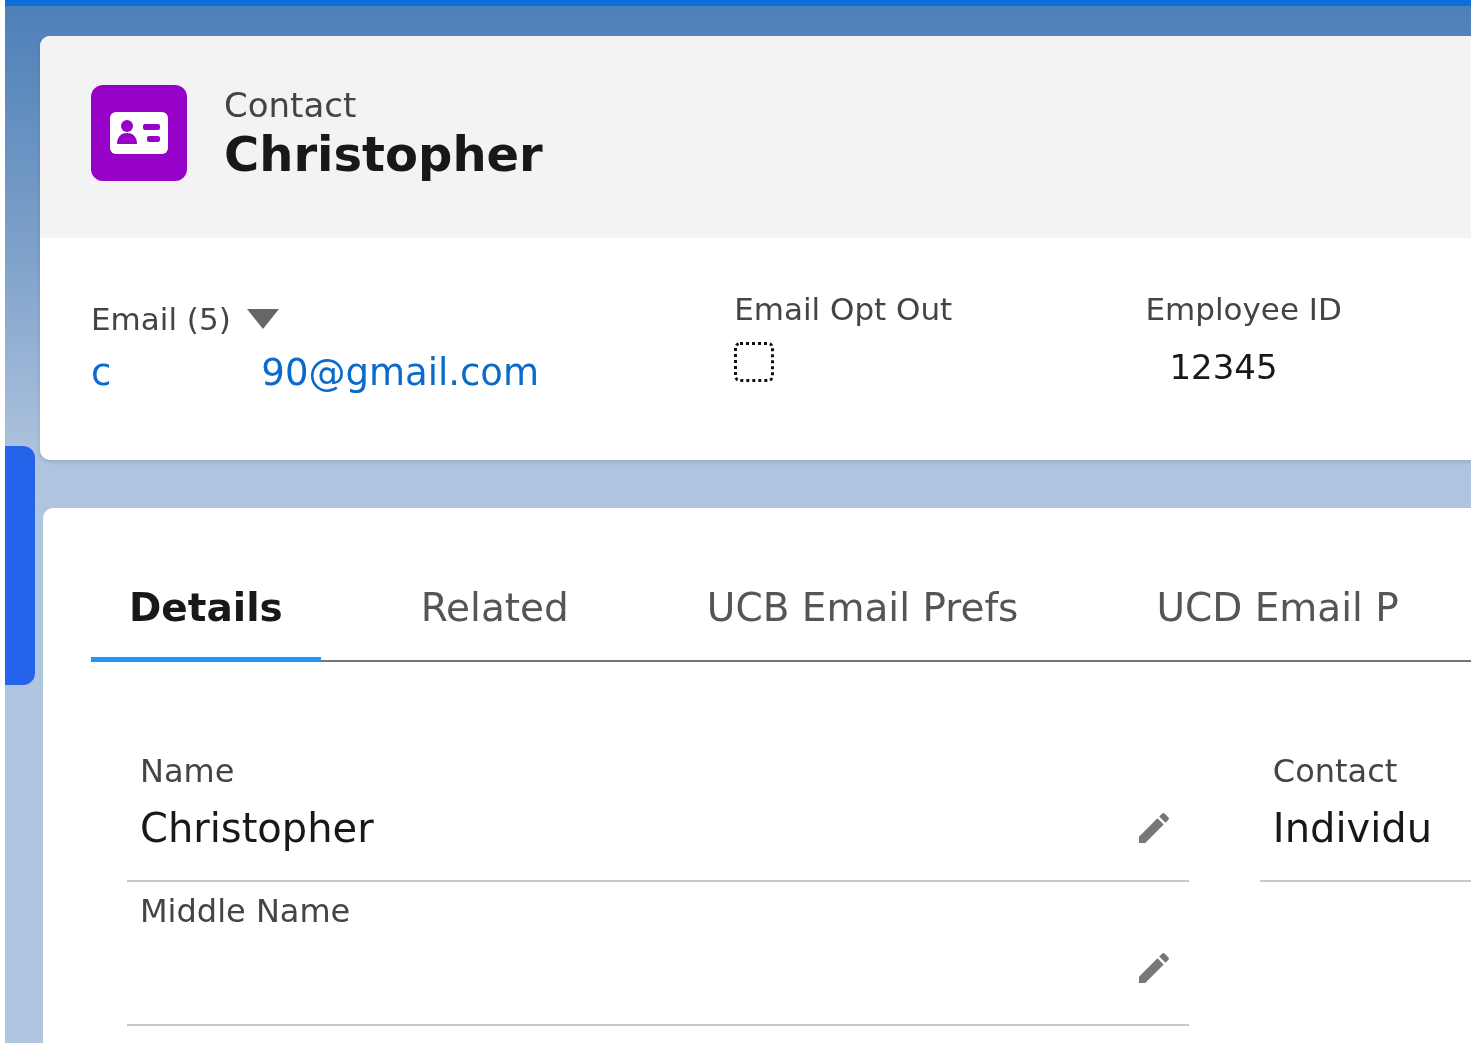  I want to click on contact-card-icon, so click(139, 133).